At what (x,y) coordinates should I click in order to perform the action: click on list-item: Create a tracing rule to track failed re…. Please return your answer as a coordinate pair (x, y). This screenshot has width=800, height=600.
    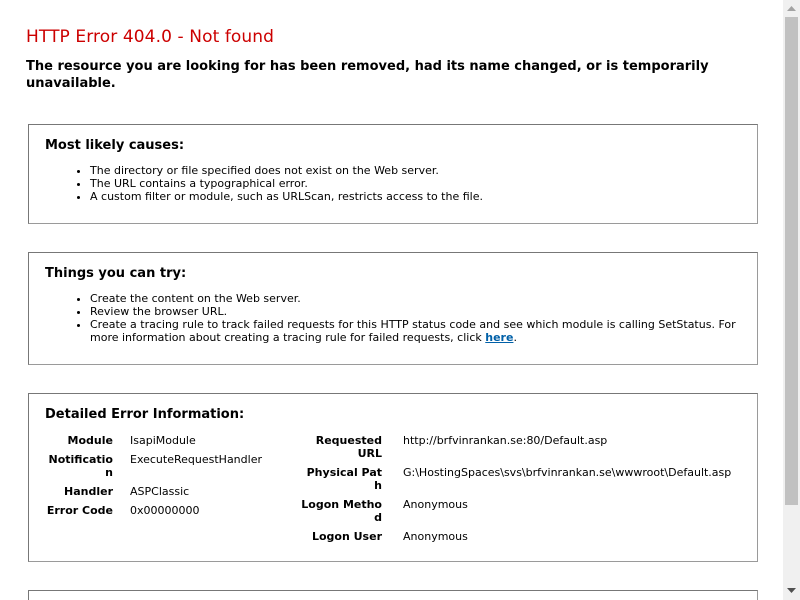
    Looking at the image, I should click on (415, 331).